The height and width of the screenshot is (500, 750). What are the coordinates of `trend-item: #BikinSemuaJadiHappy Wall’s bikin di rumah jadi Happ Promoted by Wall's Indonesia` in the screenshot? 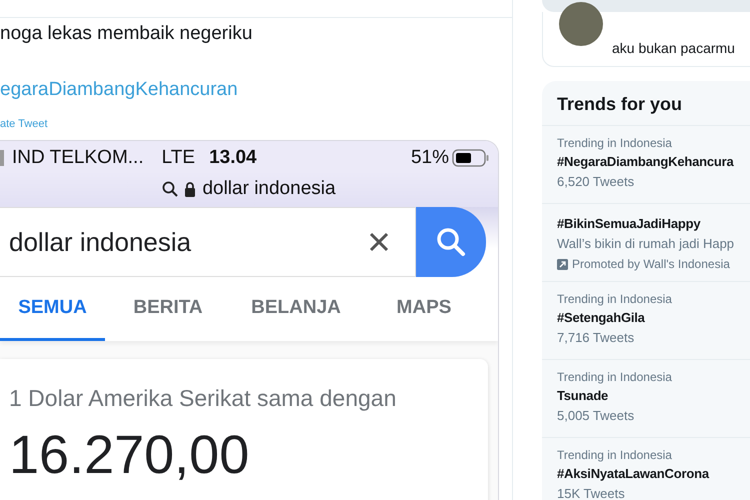 It's located at (646, 243).